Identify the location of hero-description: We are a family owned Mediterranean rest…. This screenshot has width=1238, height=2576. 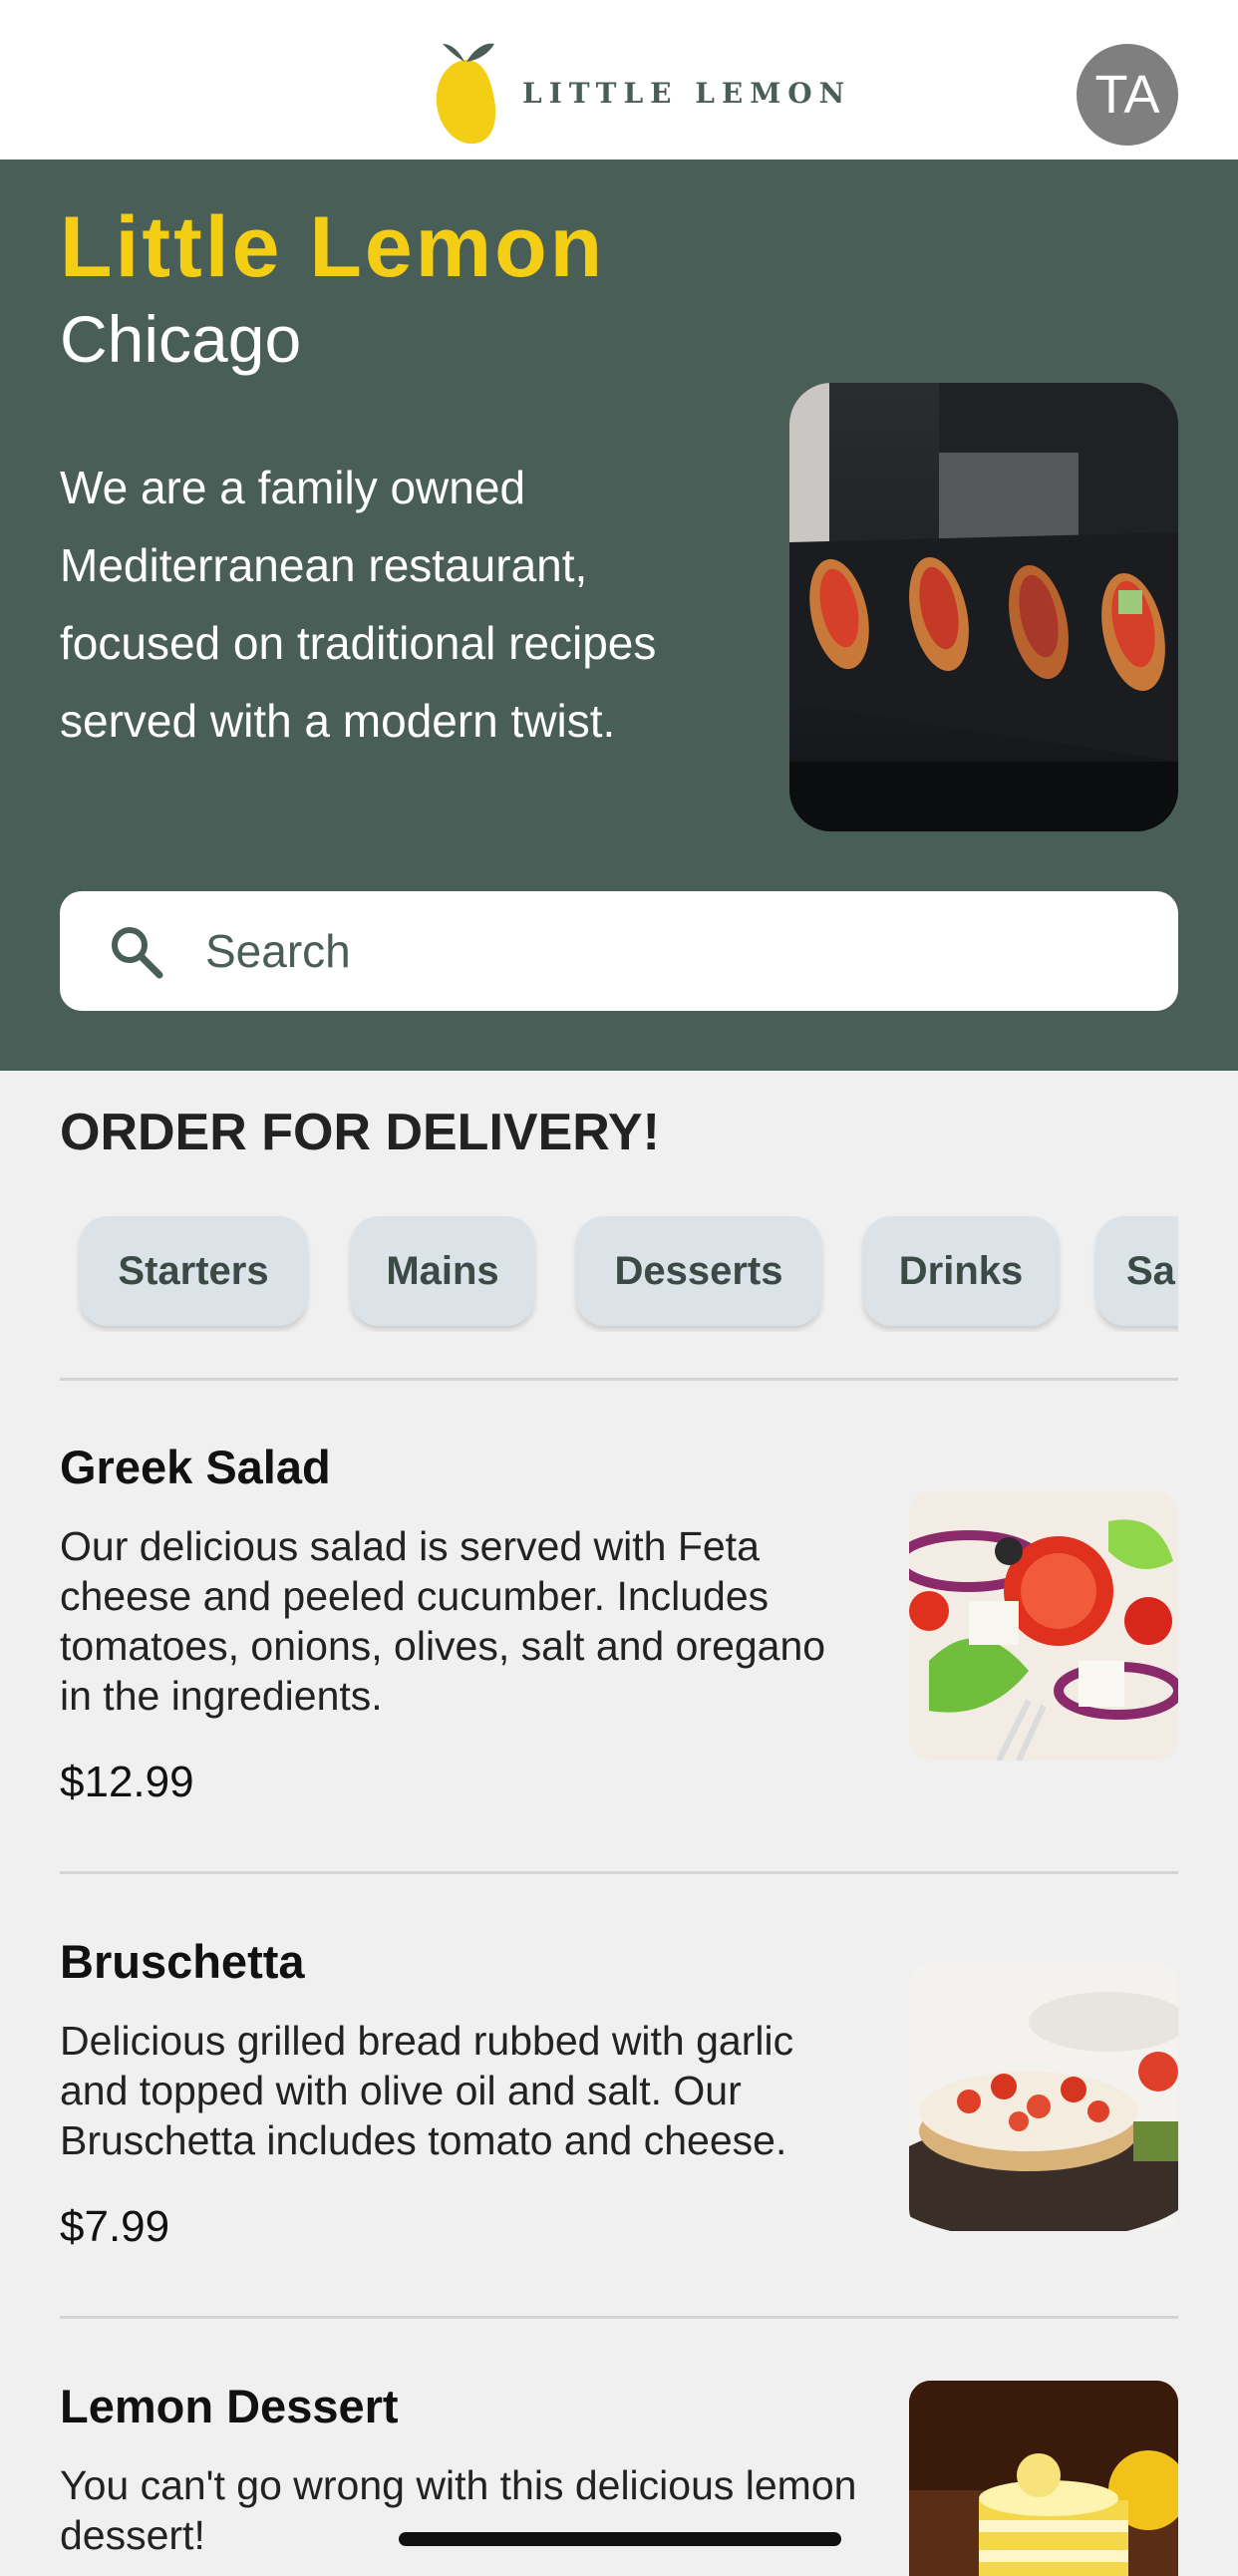
(358, 604).